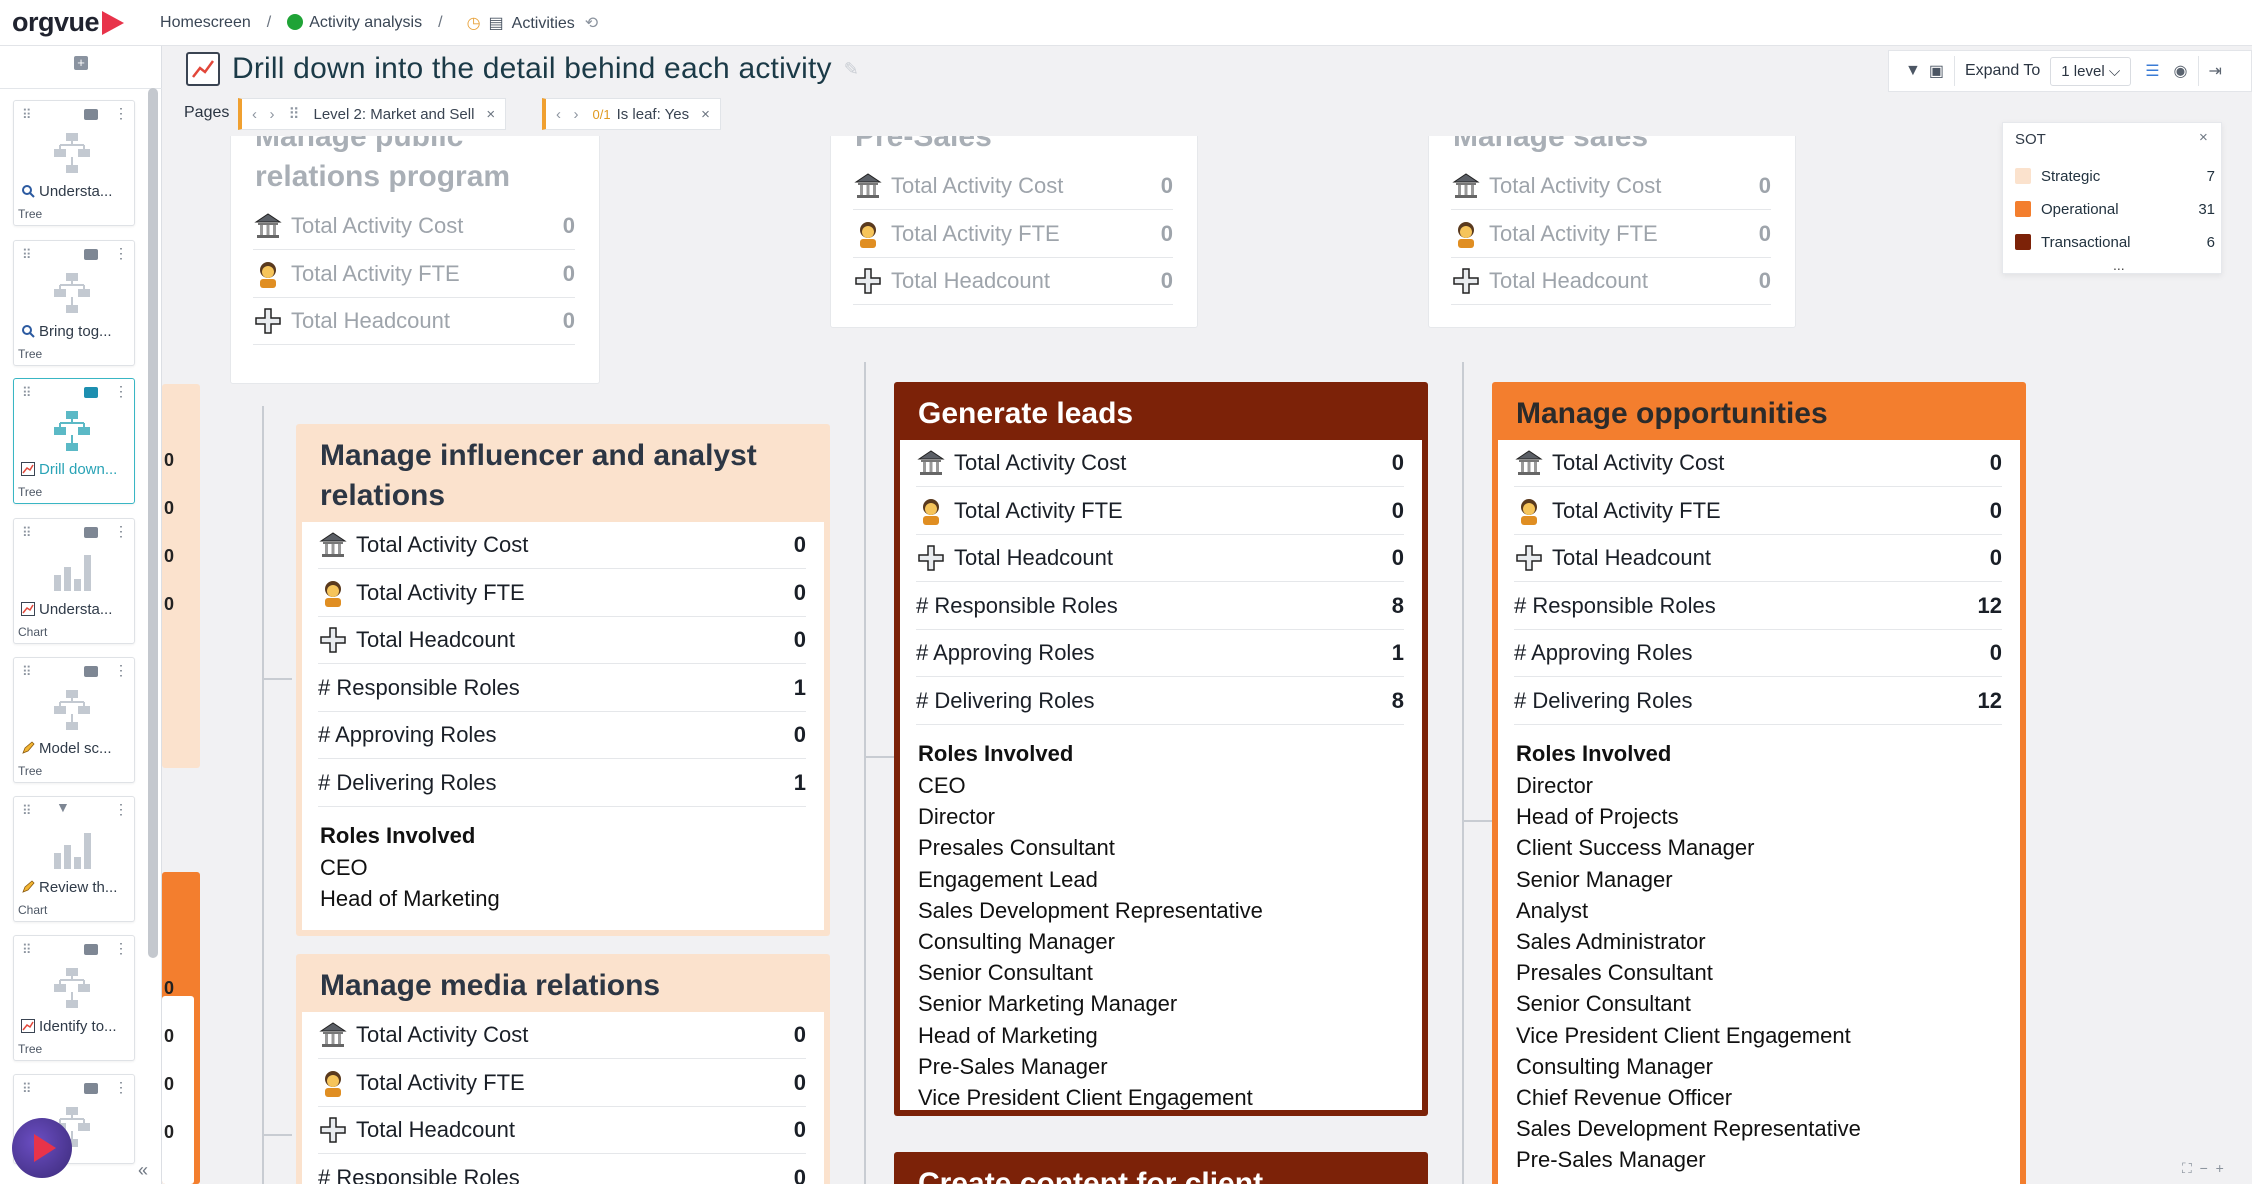 This screenshot has width=2252, height=1184. What do you see at coordinates (72, 431) in the screenshot?
I see `tree-icon` at bounding box center [72, 431].